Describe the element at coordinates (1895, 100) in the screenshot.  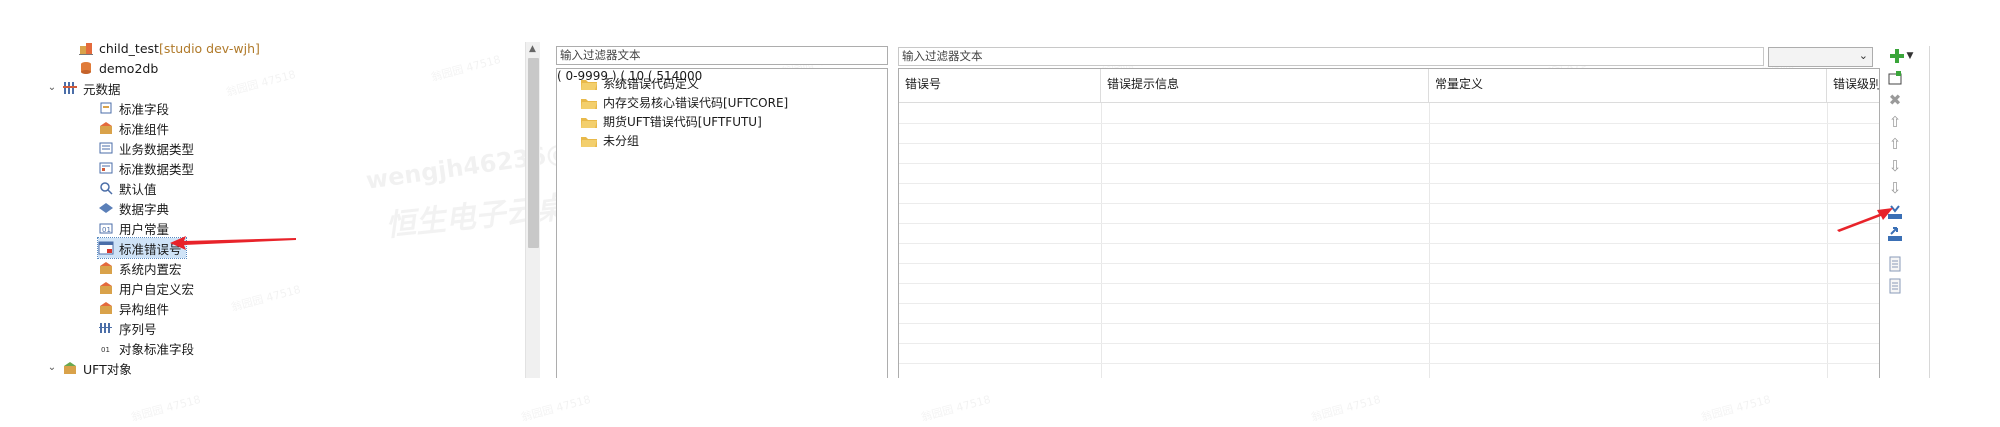
I see `delete-icon: ✖` at that location.